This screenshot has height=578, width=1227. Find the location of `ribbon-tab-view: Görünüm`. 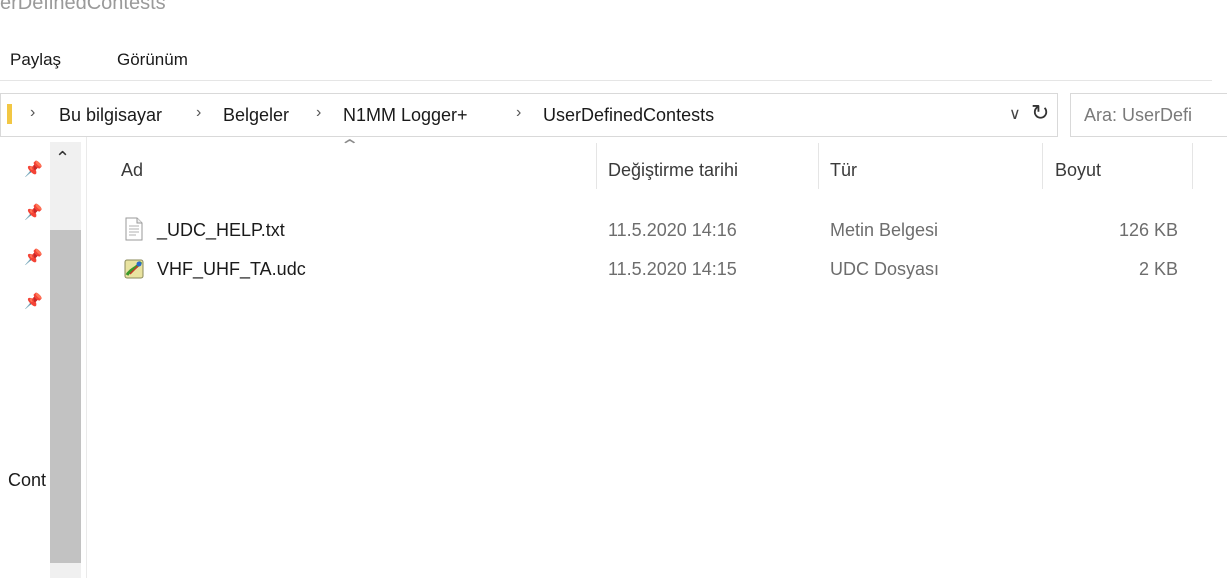

ribbon-tab-view: Görünüm is located at coordinates (152, 60).